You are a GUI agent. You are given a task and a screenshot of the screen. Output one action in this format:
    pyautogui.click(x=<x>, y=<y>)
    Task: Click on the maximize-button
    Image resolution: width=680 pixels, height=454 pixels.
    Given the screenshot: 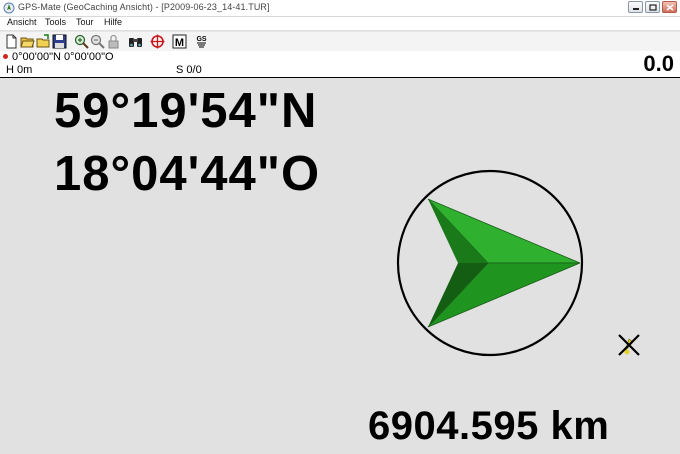 What is the action you would take?
    pyautogui.click(x=652, y=7)
    